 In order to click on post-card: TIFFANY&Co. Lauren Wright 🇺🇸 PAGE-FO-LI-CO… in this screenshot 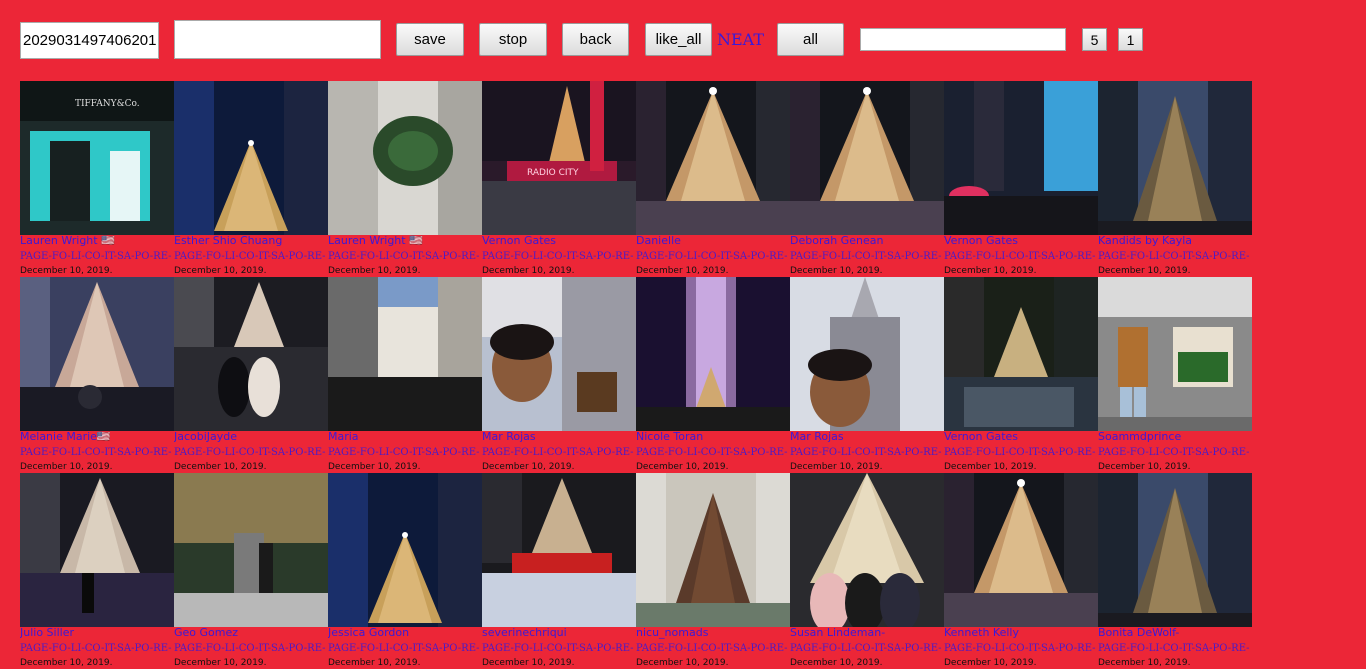, I will do `click(97, 179)`.